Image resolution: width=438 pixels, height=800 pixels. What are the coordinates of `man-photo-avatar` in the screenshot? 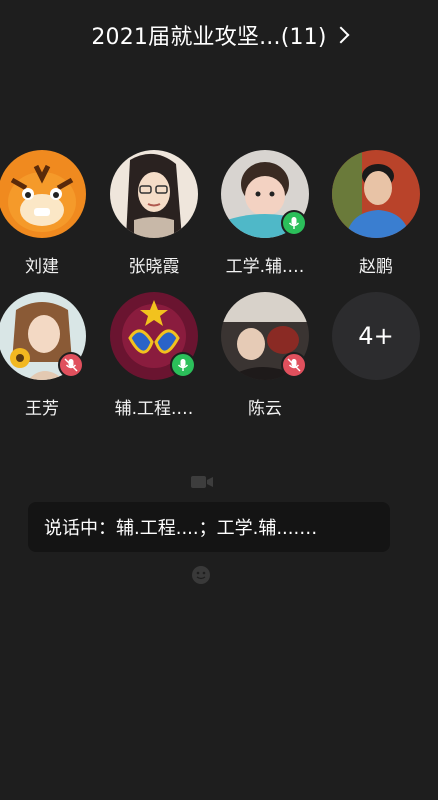 It's located at (376, 194).